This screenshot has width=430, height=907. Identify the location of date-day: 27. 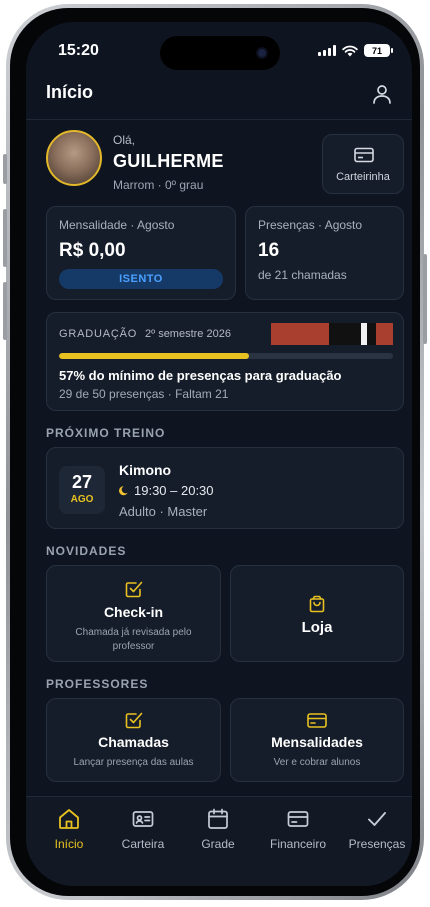
(82, 482).